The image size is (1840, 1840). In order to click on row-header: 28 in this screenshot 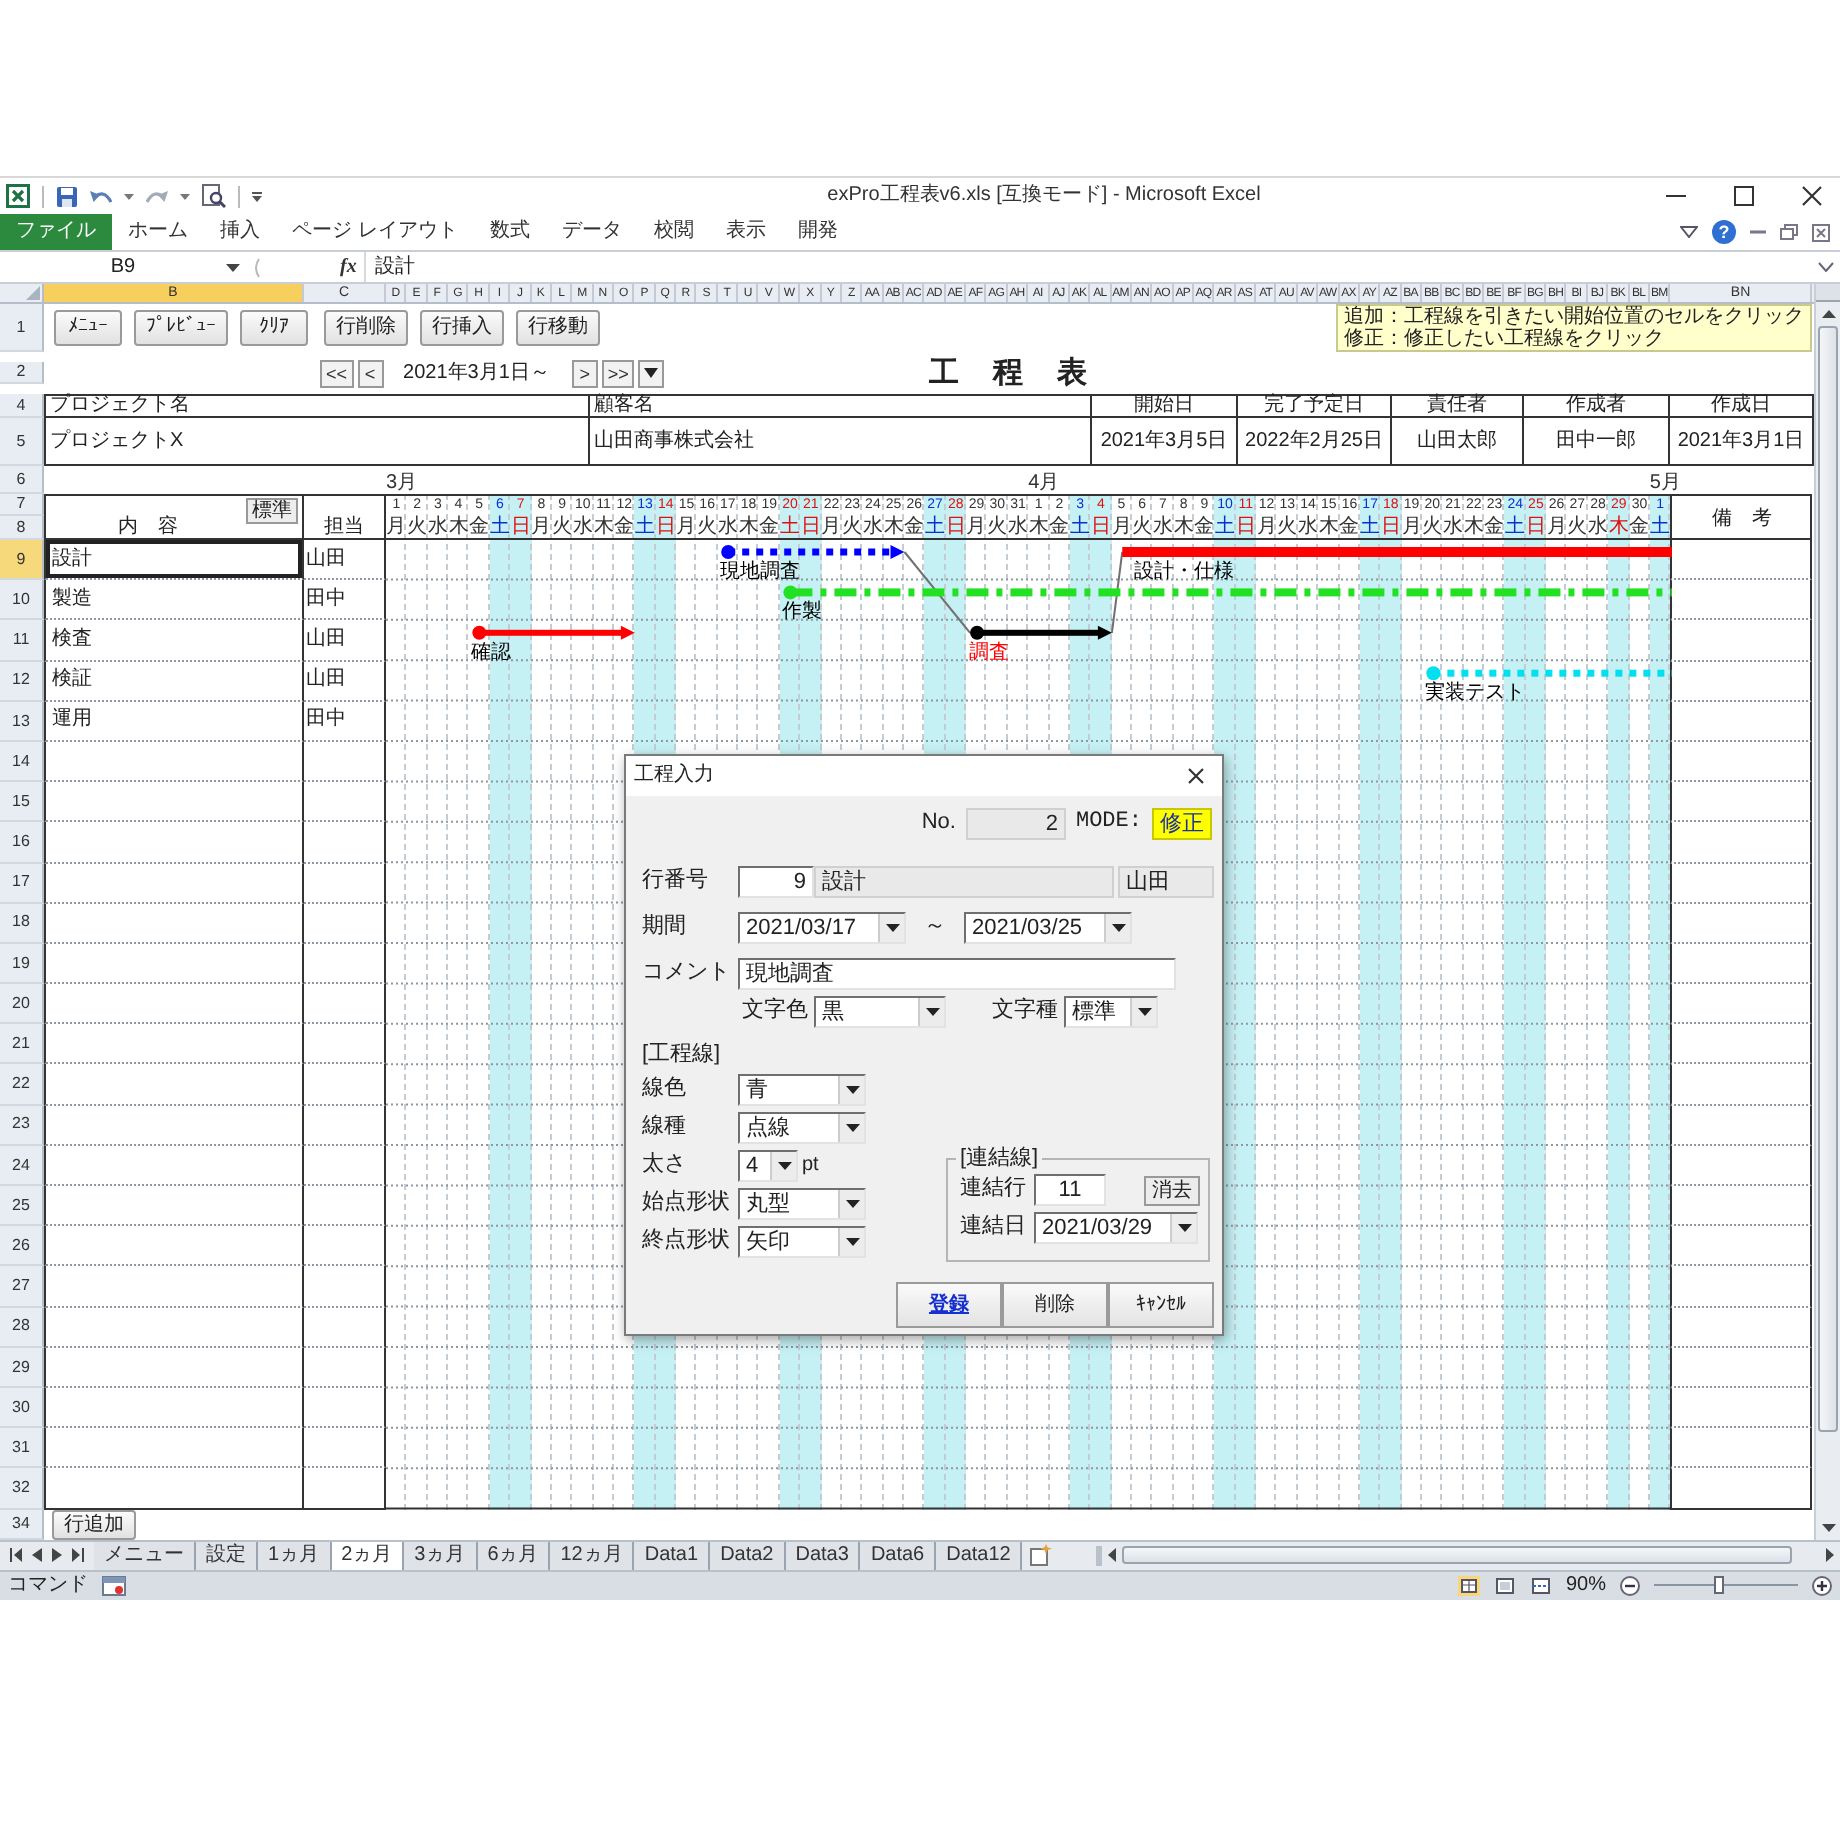, I will do `click(22, 1327)`.